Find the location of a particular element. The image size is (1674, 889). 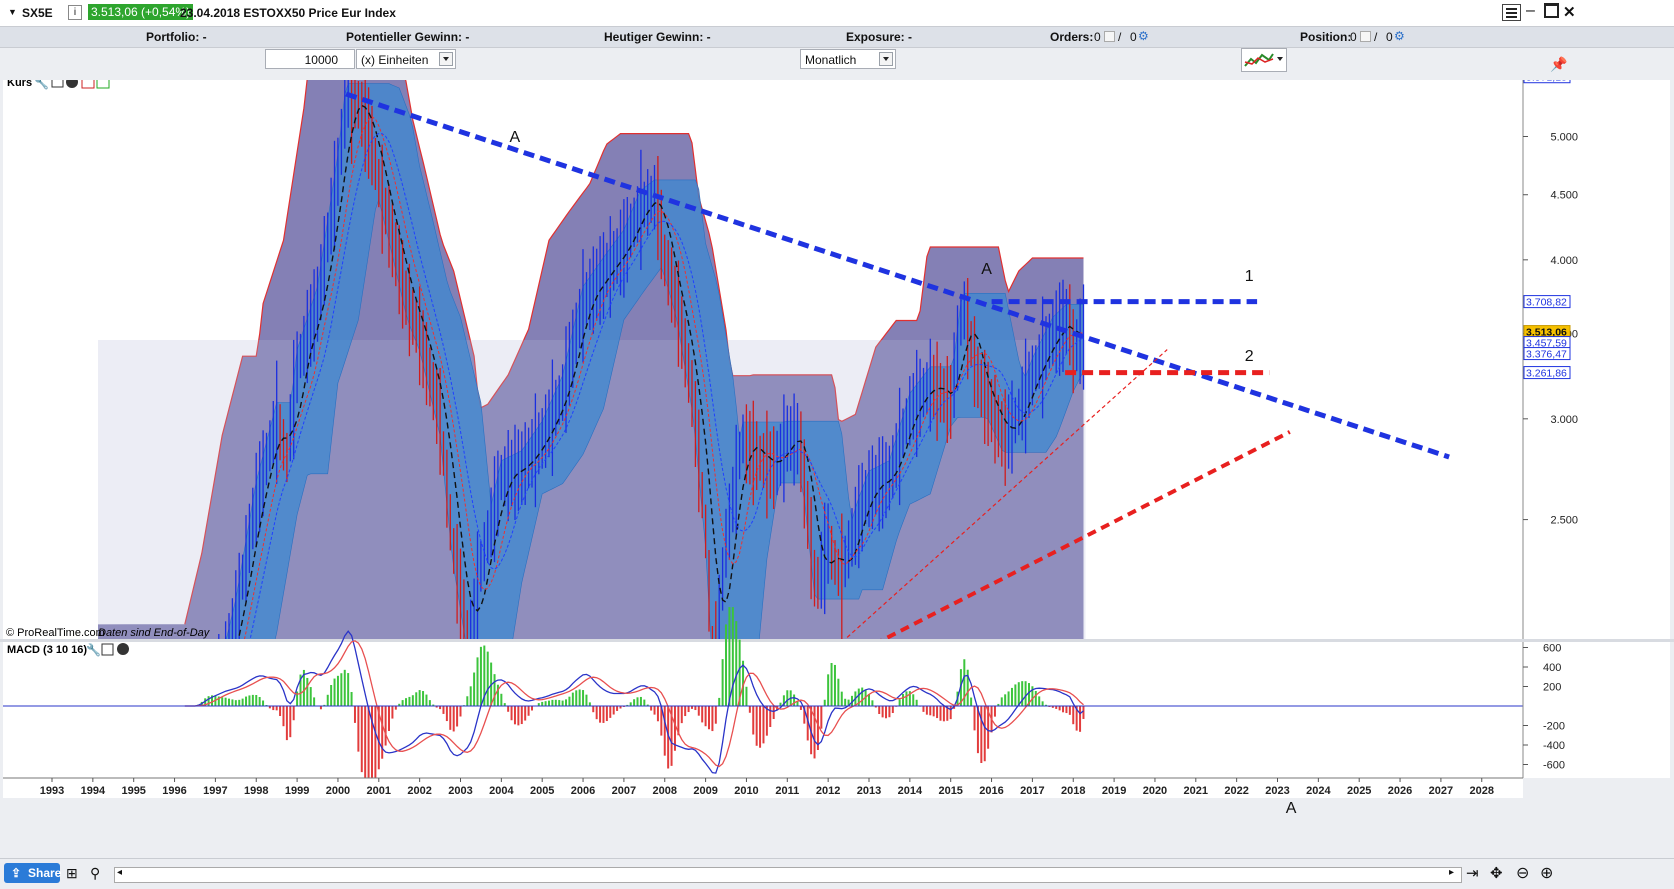

macd-panel-tools: 🔧 is located at coordinates (107, 649).